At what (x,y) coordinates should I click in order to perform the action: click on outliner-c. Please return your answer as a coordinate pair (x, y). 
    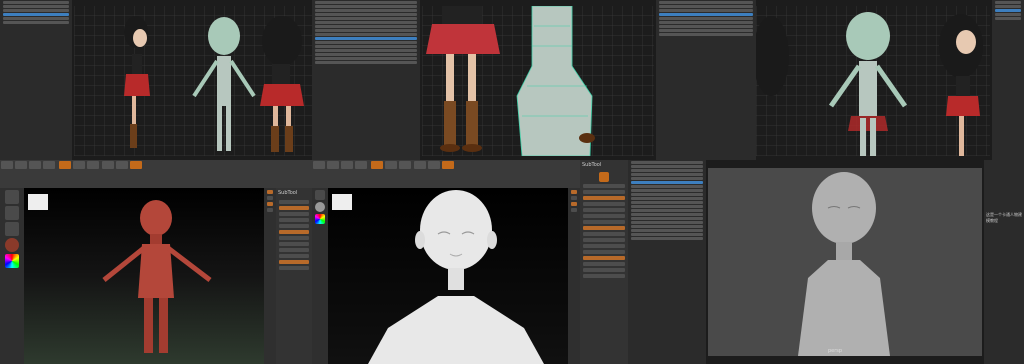
    Looking at the image, I should click on (1008, 80).